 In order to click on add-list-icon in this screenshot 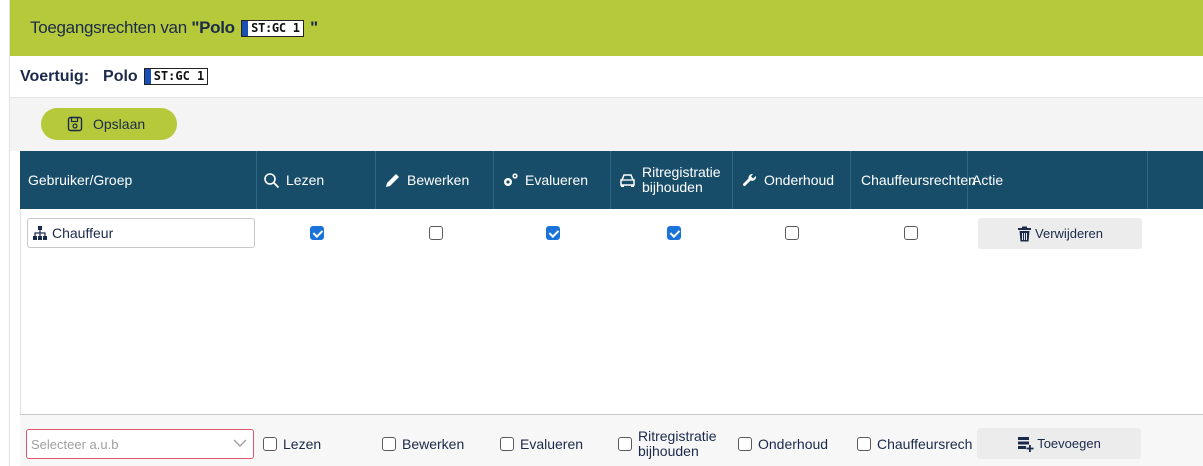, I will do `click(1026, 444)`.